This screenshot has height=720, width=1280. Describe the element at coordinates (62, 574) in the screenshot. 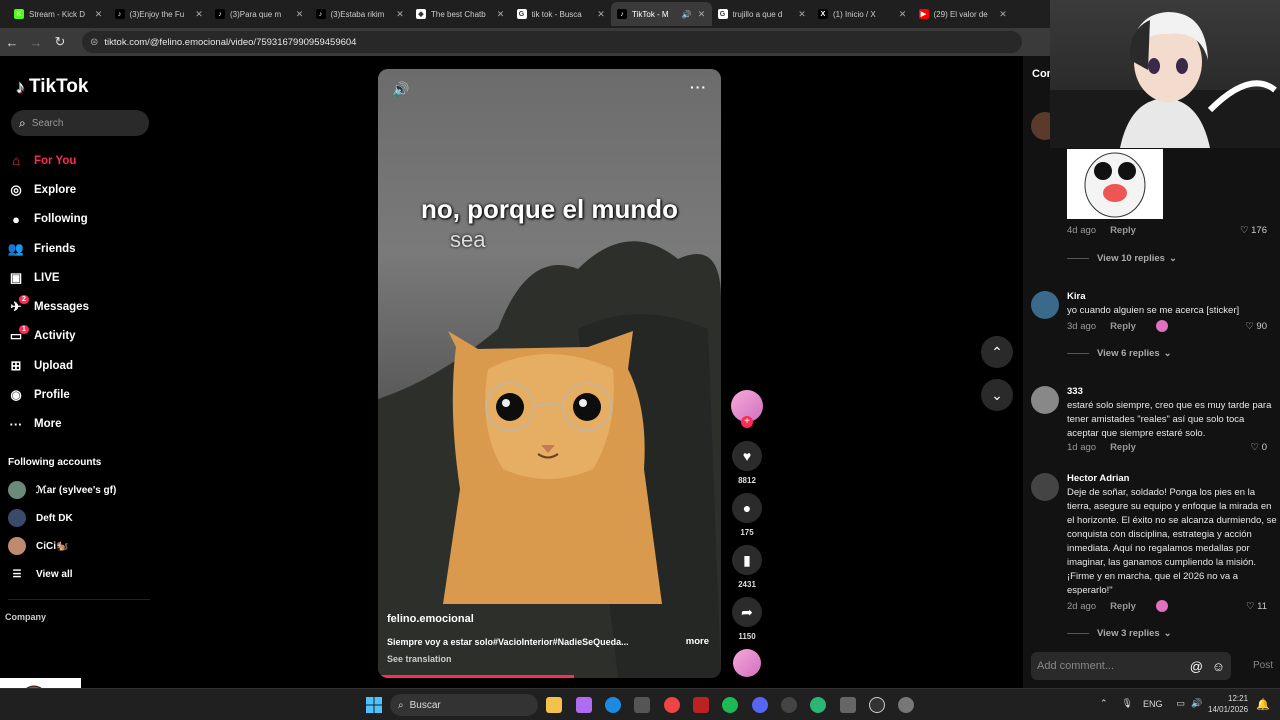

I see `view-all-button: ☰ View all` at that location.